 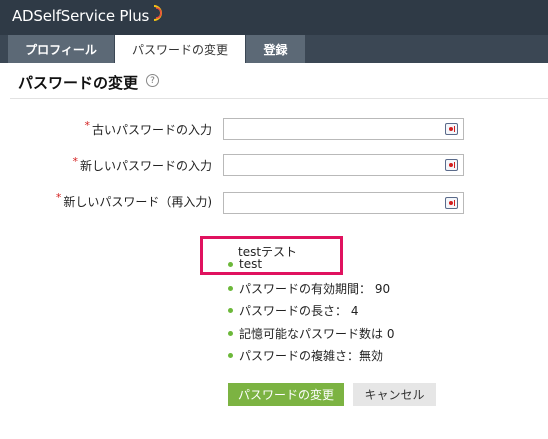 What do you see at coordinates (343, 165) in the screenshot?
I see `new-password-input` at bounding box center [343, 165].